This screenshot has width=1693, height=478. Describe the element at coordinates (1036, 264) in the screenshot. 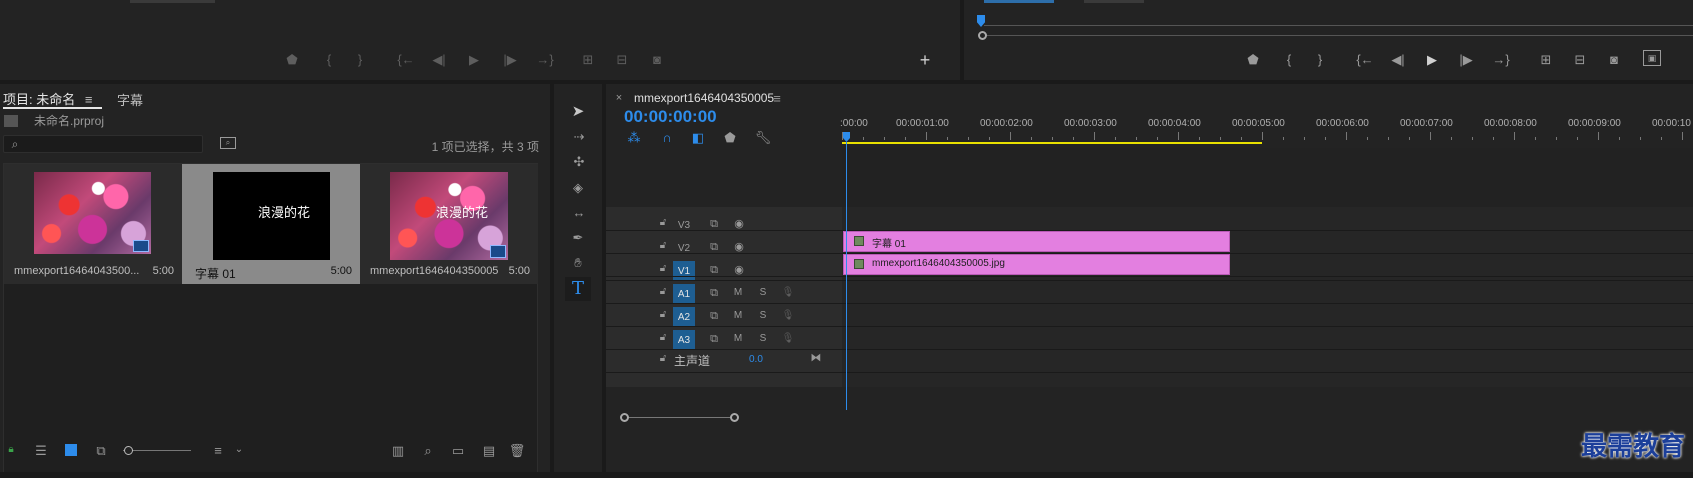

I see `image-clip: mmexport1646404350005.jpg` at that location.